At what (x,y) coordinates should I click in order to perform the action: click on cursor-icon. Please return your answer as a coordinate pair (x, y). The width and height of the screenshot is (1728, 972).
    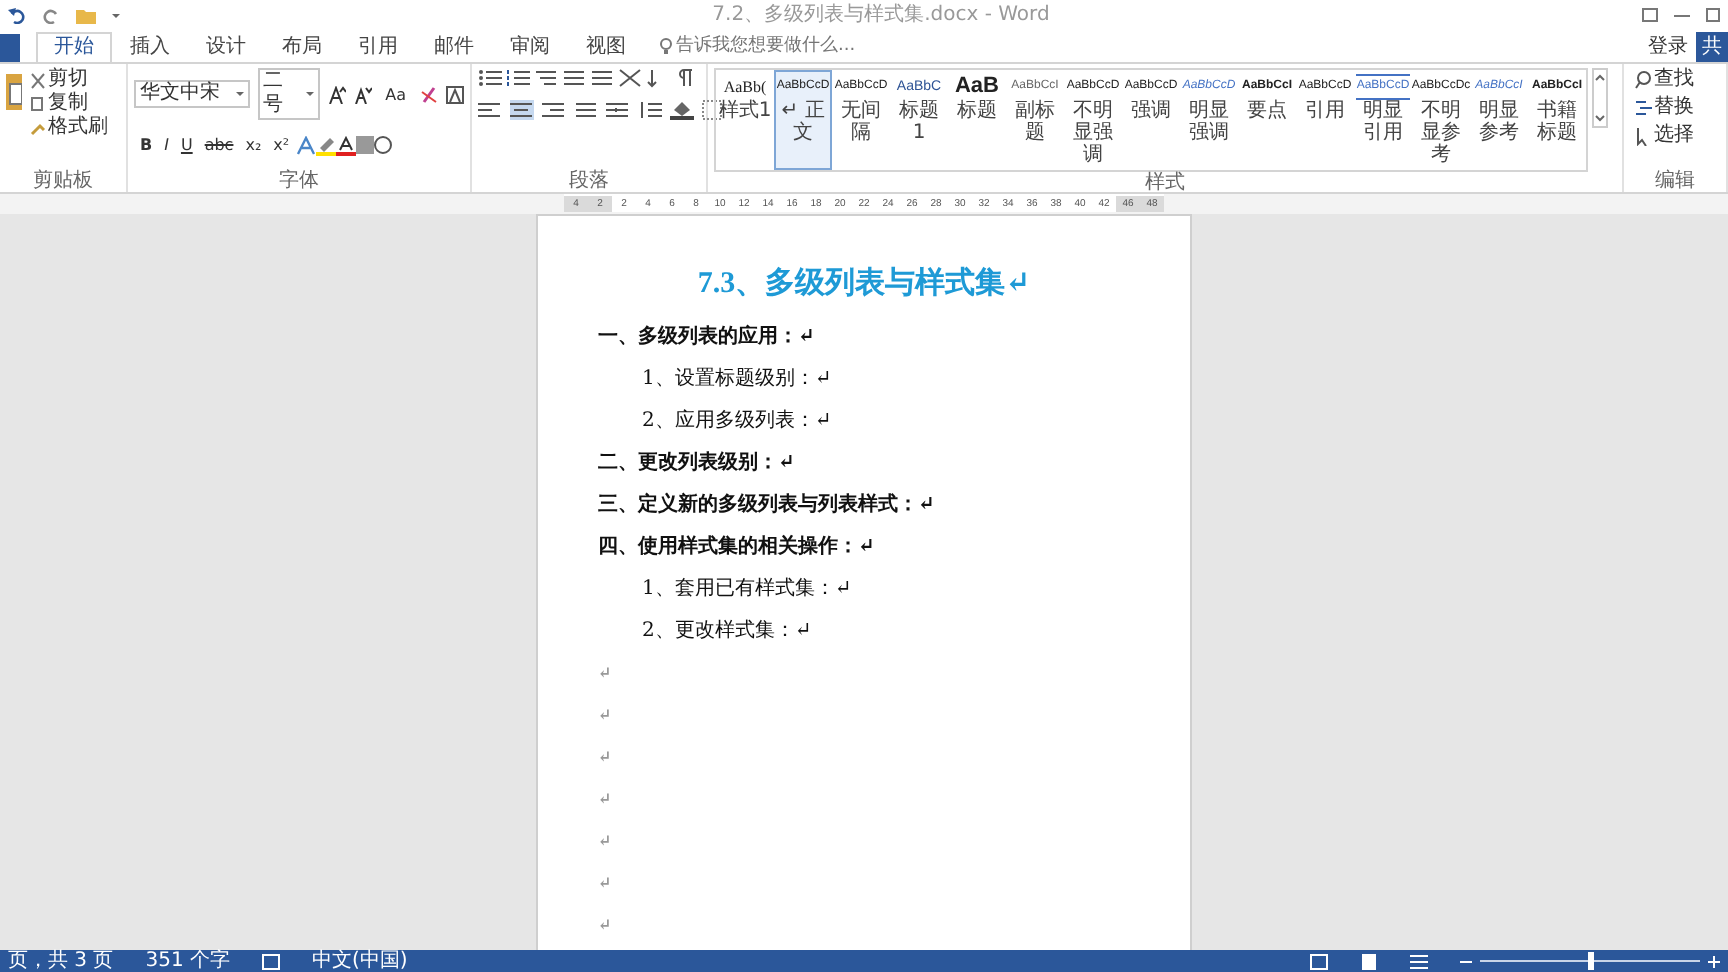
    Looking at the image, I should click on (1643, 136).